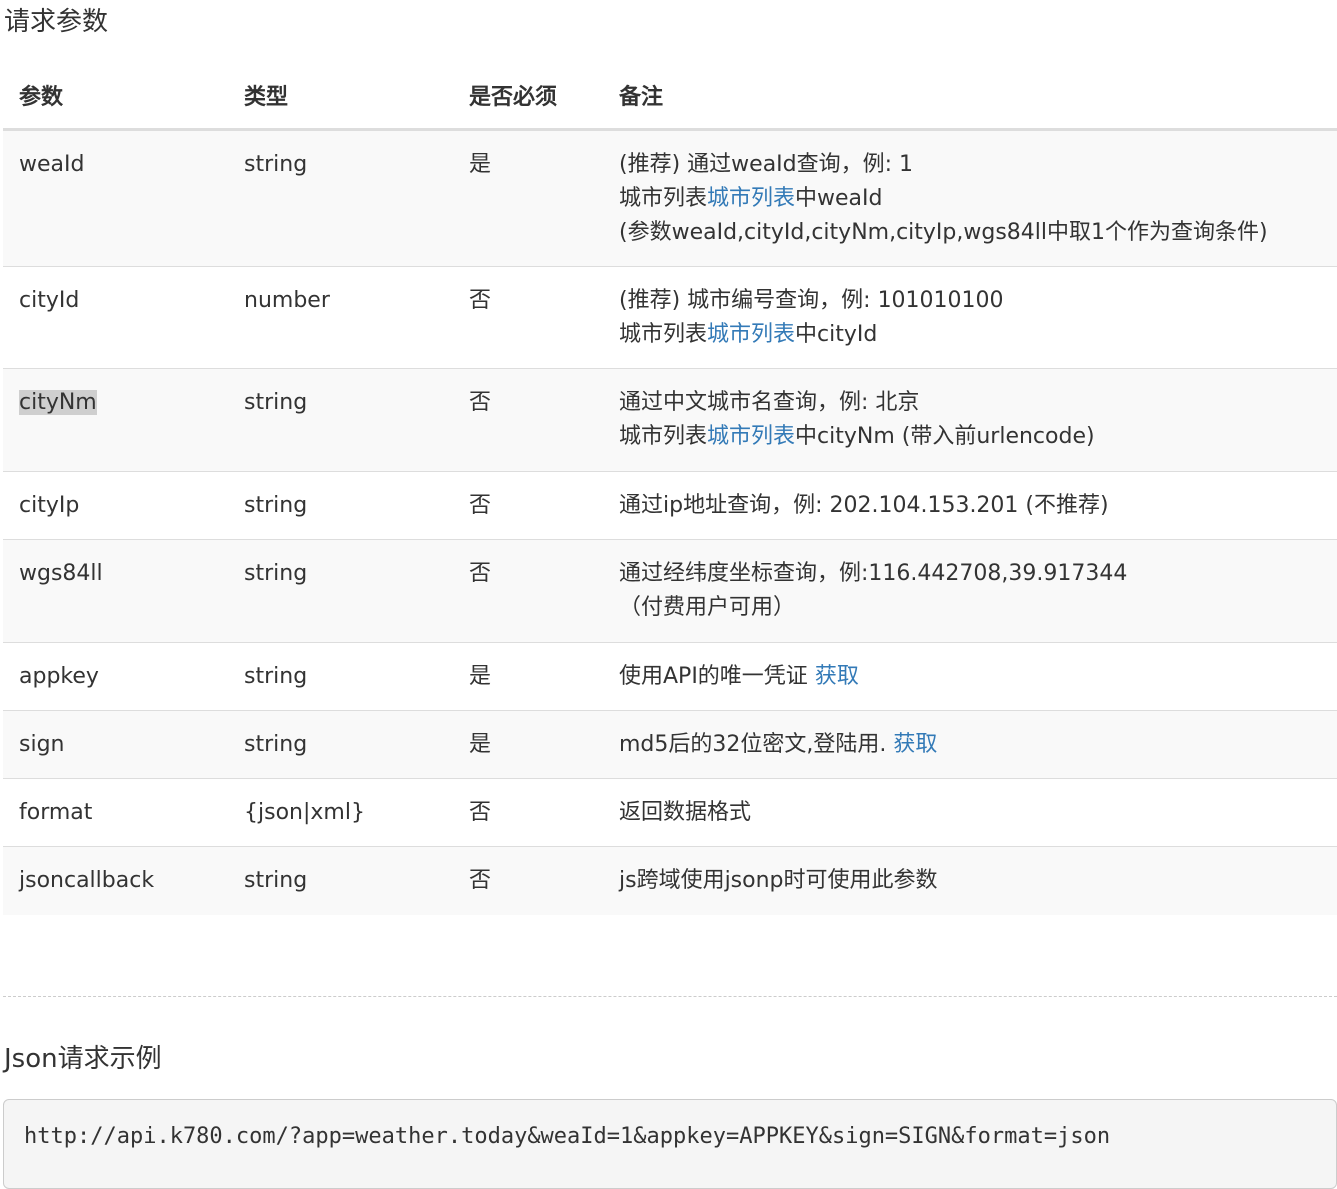 This screenshot has height=1189, width=1337. I want to click on header-required: 是否必须, so click(528, 96).